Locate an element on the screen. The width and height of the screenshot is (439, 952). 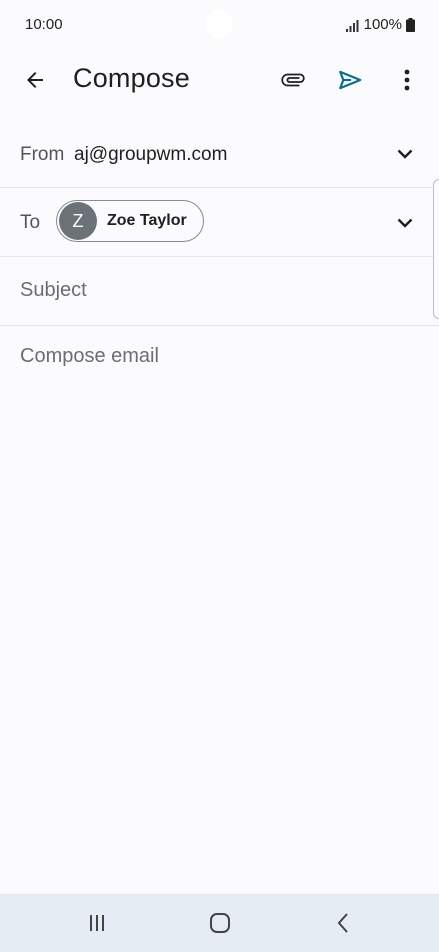
status-bar: 10:00 100% is located at coordinates (219, 25).